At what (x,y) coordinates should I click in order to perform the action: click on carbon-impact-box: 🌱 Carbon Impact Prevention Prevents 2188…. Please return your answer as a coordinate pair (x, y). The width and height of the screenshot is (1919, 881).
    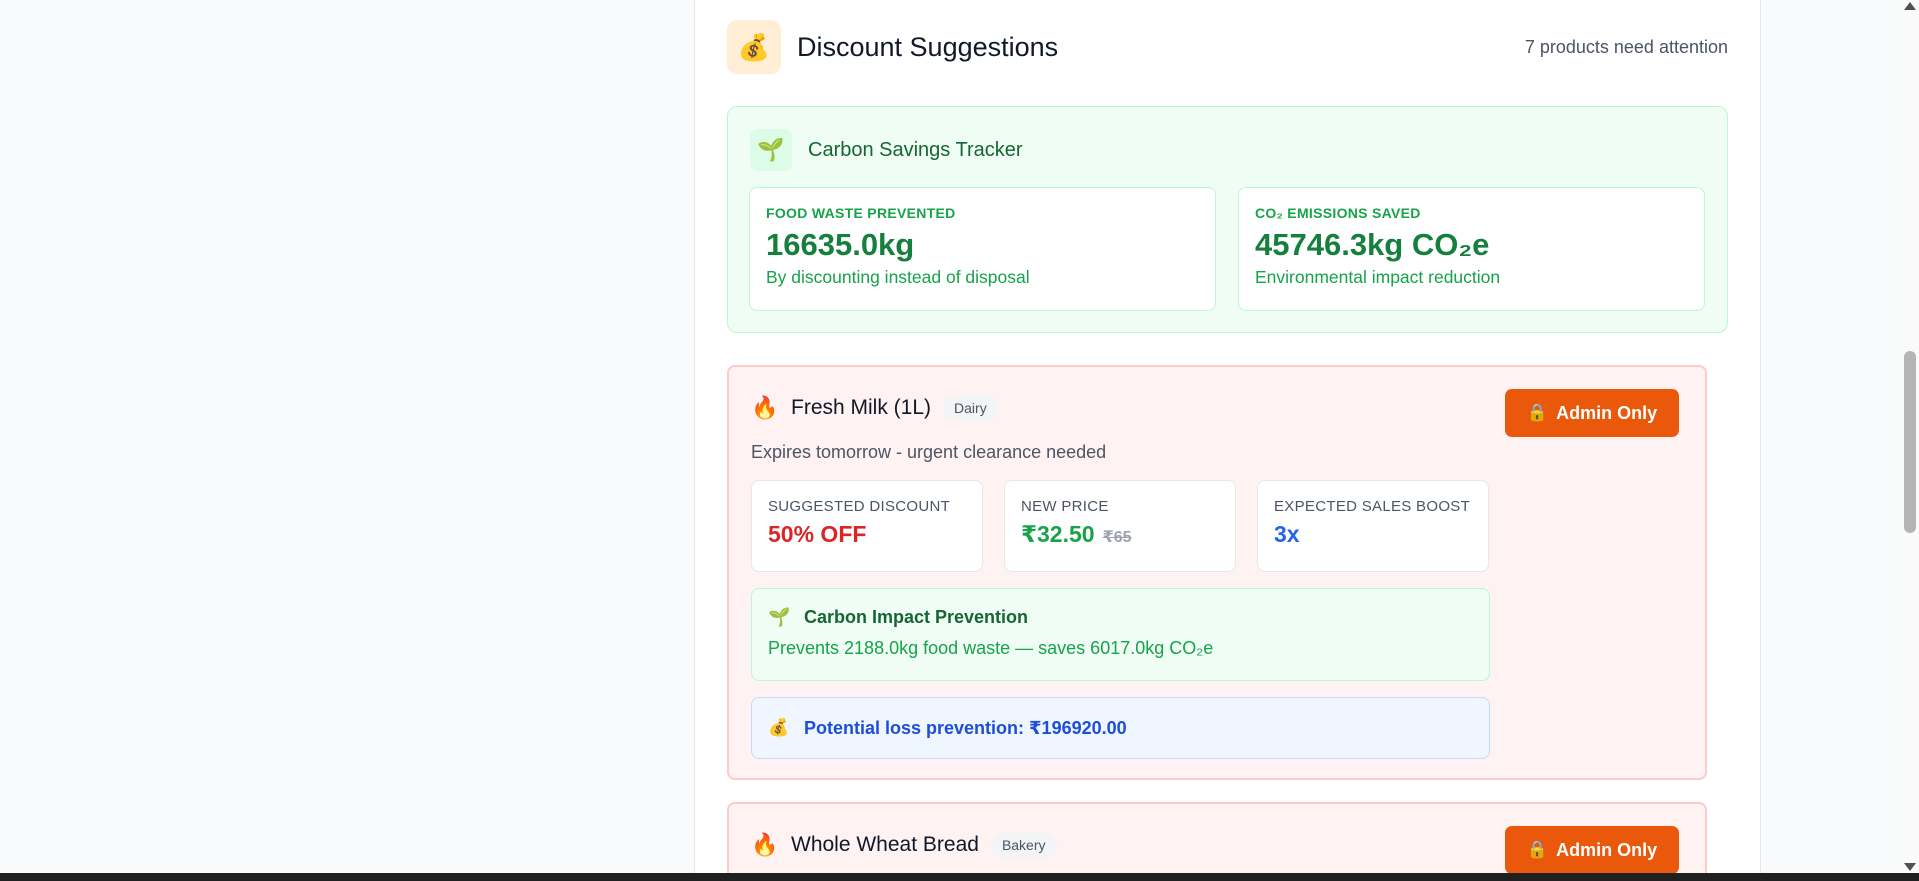
    Looking at the image, I should click on (1120, 634).